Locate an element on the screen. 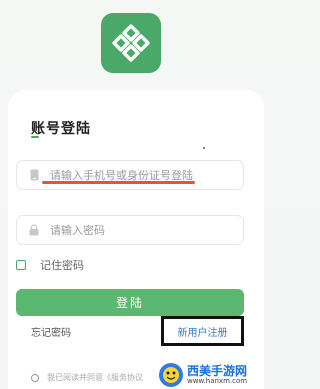 The height and width of the screenshot is (389, 320). password-input: 请输入密码 is located at coordinates (130, 230).